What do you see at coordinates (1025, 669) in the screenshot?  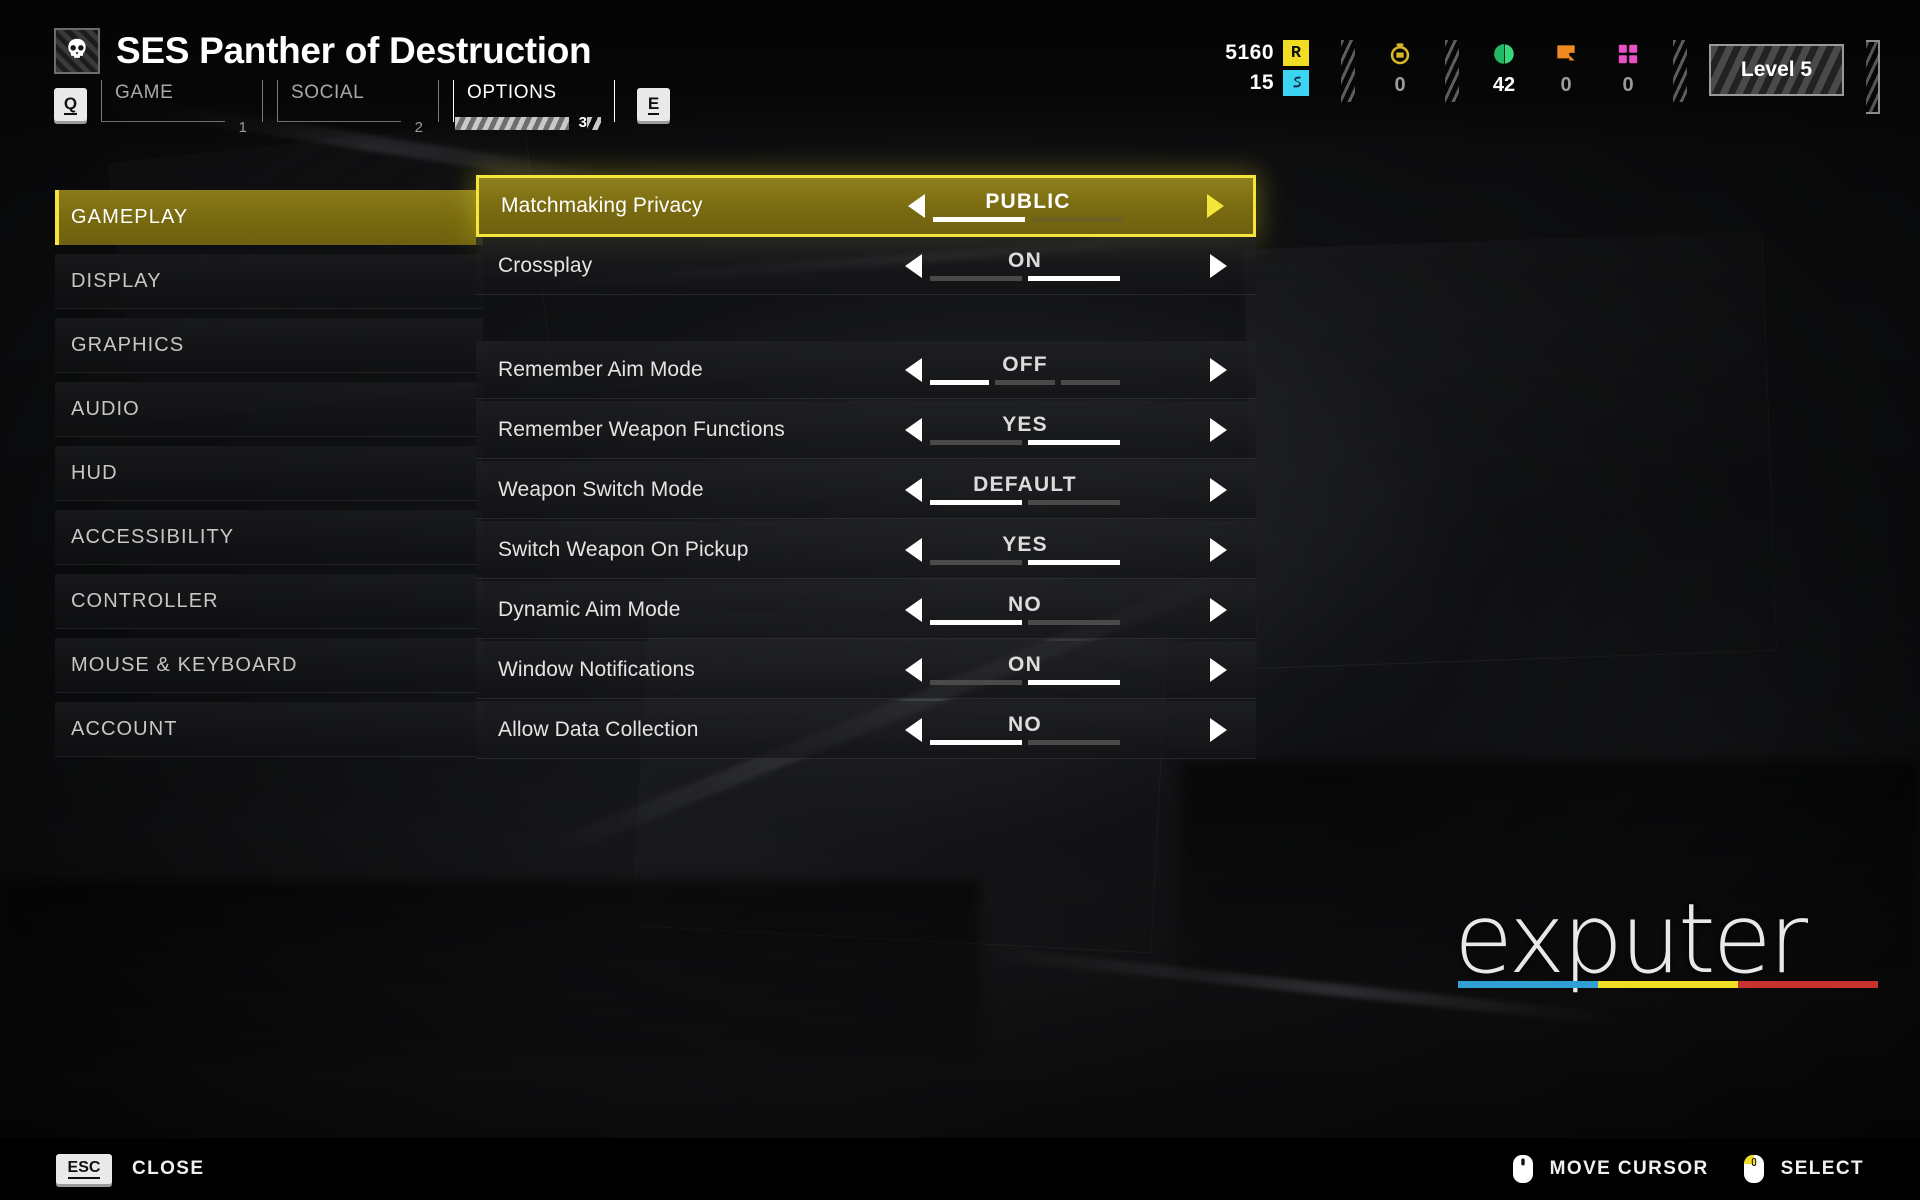 I see `setting-value-group: ON` at bounding box center [1025, 669].